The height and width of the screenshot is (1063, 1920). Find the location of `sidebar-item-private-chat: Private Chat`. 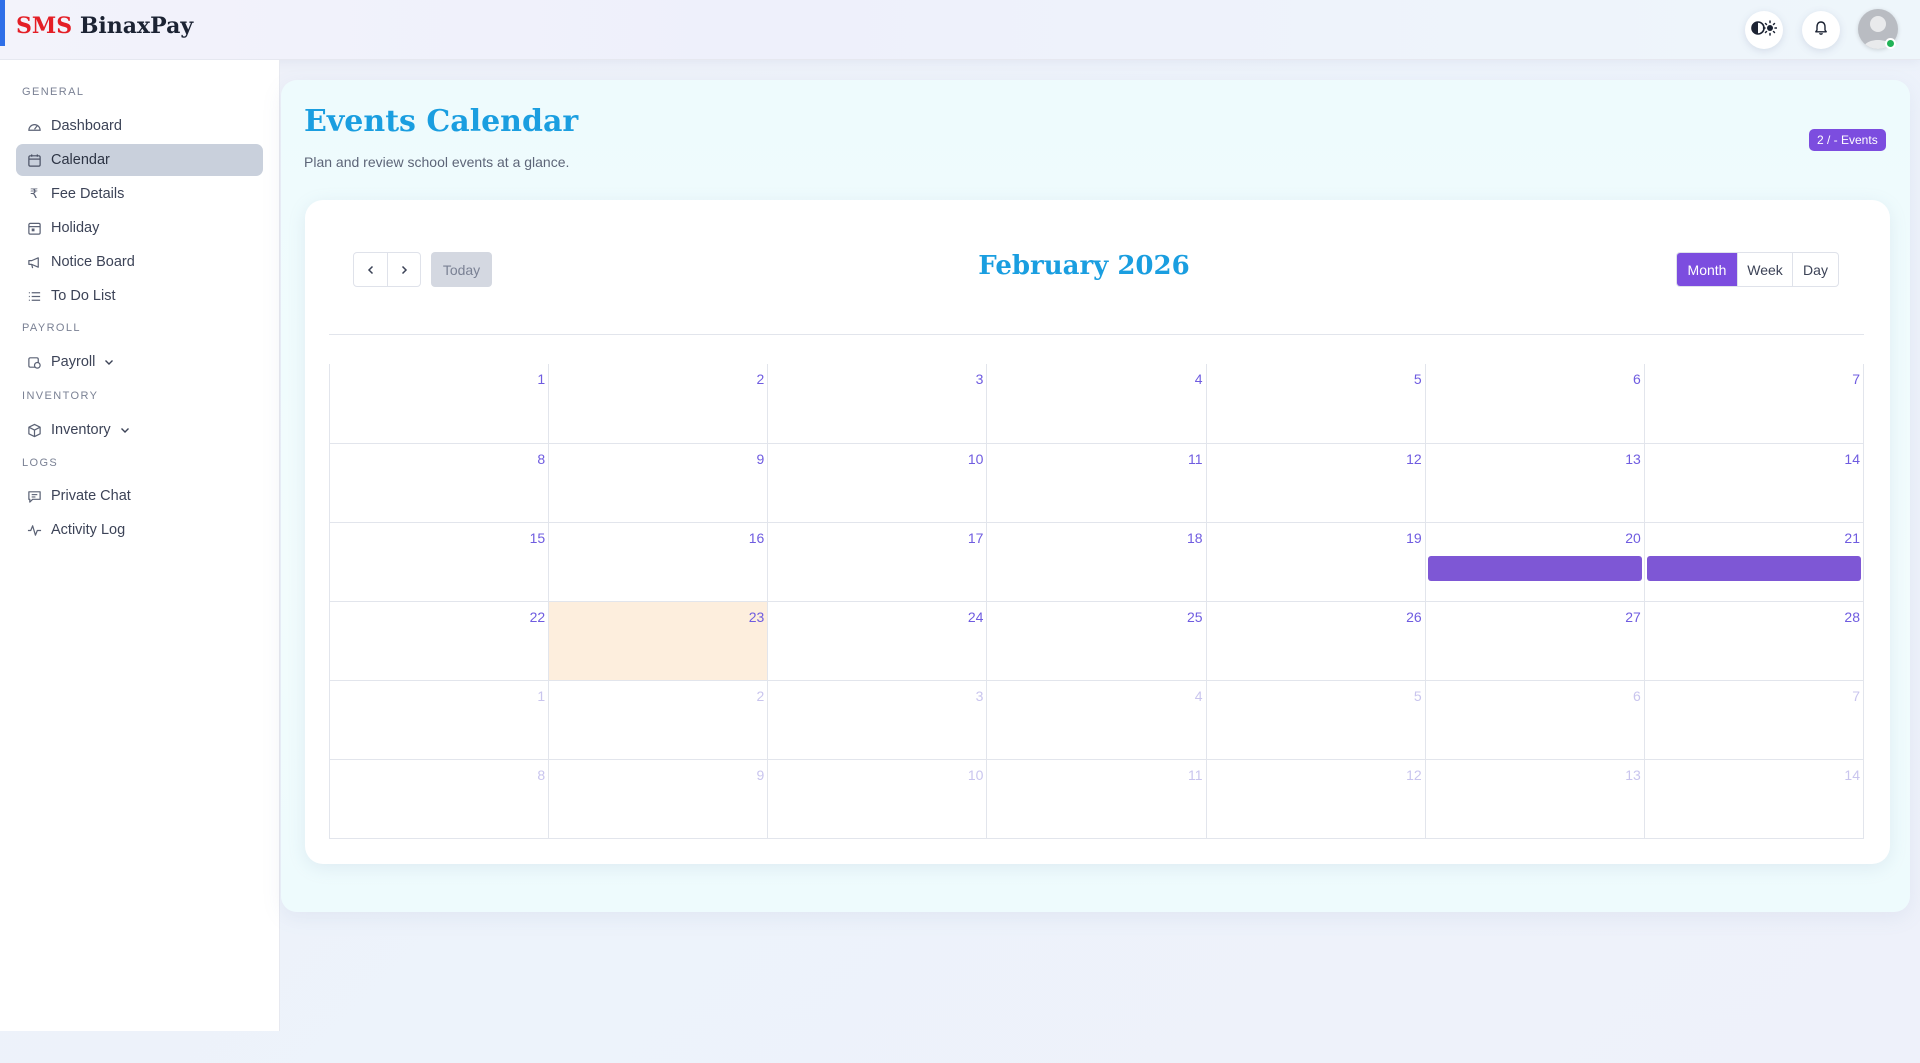

sidebar-item-private-chat: Private Chat is located at coordinates (139, 496).